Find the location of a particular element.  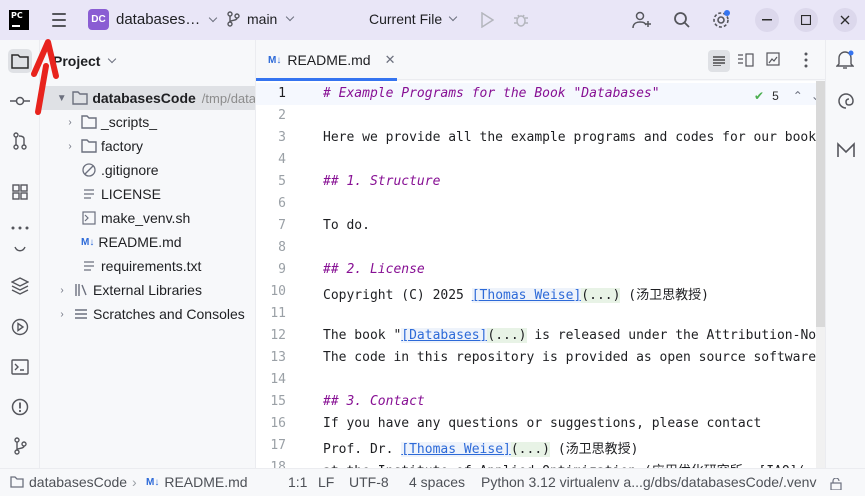

search-icon is located at coordinates (682, 20).